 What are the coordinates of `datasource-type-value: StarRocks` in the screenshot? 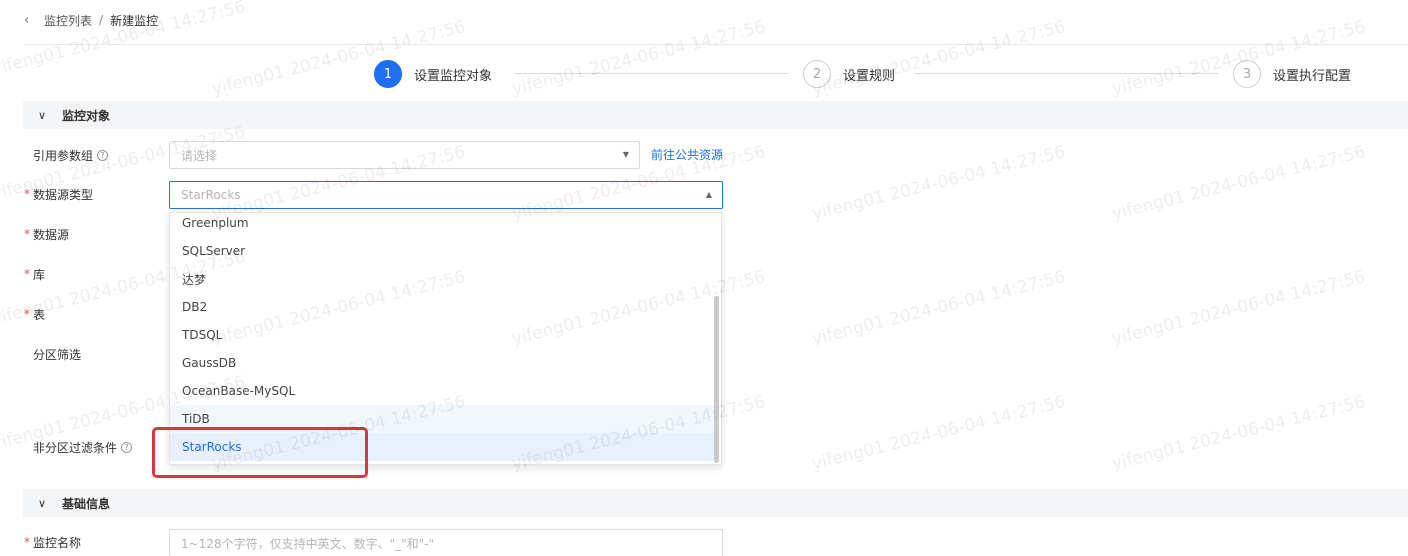 It's located at (211, 195).